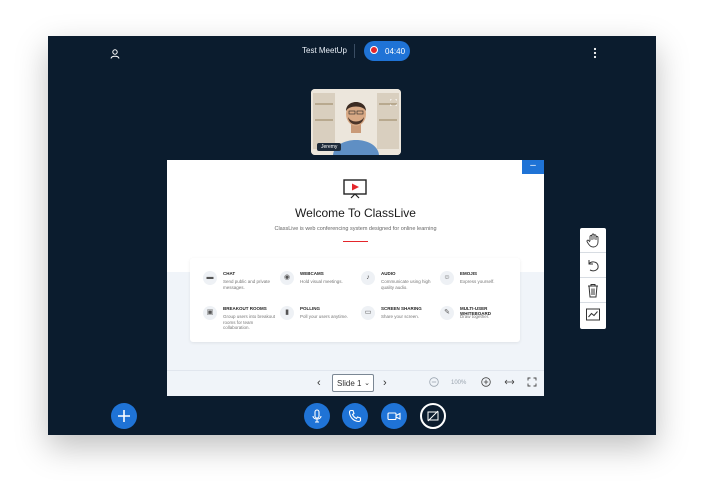 Image resolution: width=704 pixels, height=495 pixels. Describe the element at coordinates (459, 383) in the screenshot. I see `zoom-level: 100%` at that location.